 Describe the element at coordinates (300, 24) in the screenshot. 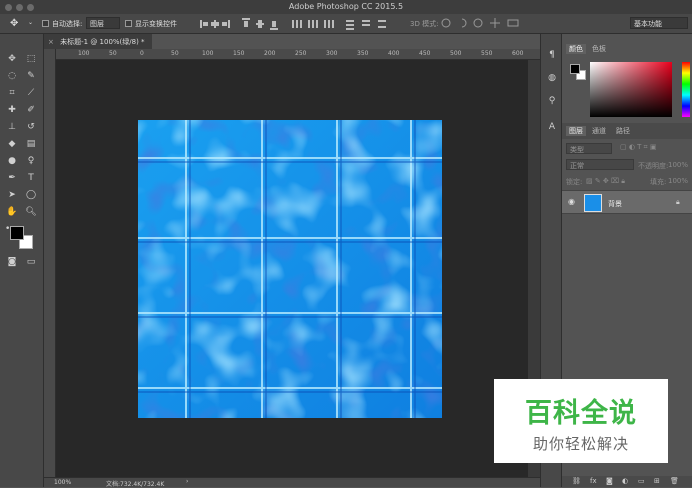

I see `align-distribute-icons` at that location.